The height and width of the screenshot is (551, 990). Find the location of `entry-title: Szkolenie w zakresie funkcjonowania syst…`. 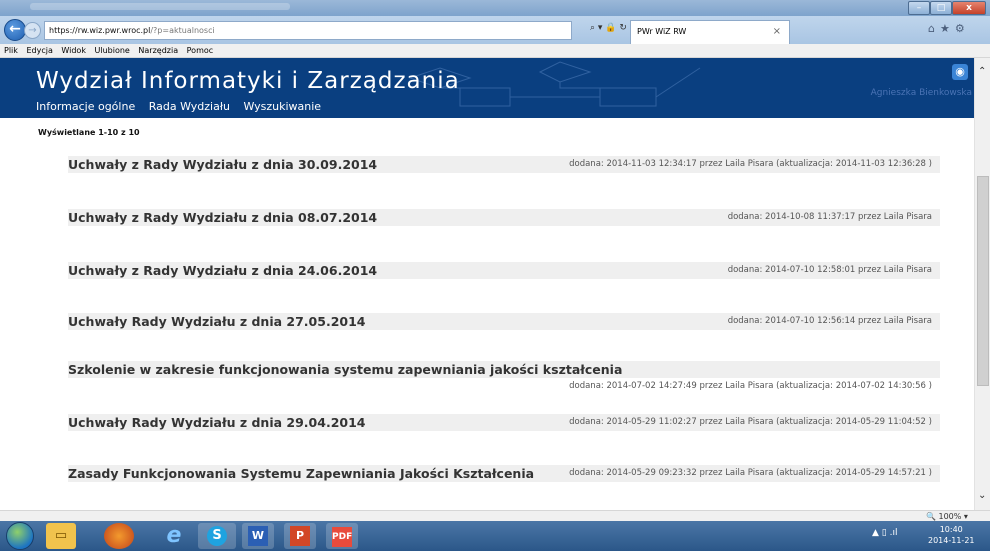

entry-title: Szkolenie w zakresie funkcjonowania syst… is located at coordinates (345, 369).